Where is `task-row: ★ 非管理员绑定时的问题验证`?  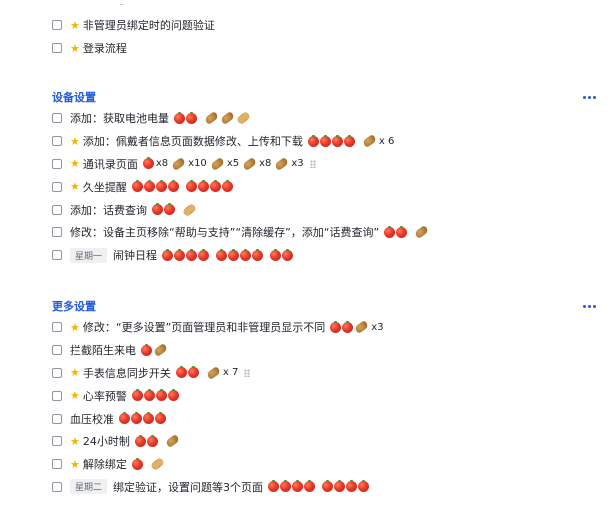
task-row: ★ 非管理员绑定时的问题验证 is located at coordinates (325, 25).